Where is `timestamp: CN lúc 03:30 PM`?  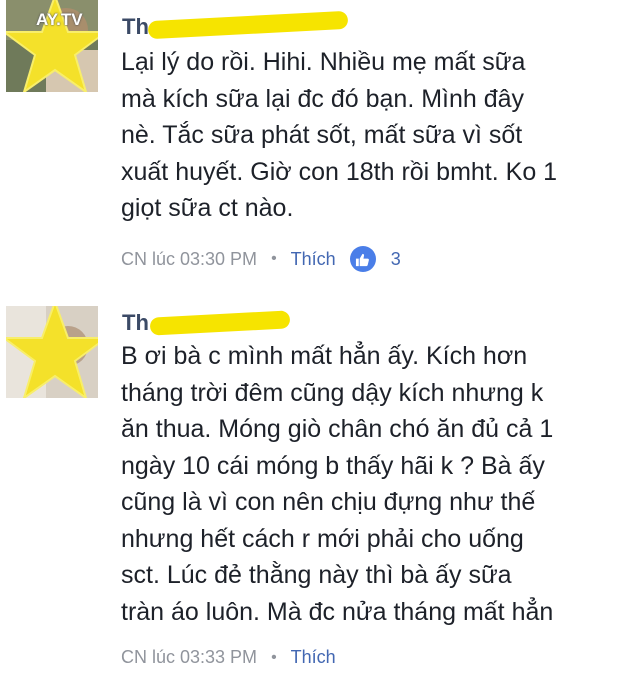
timestamp: CN lúc 03:30 PM is located at coordinates (189, 259).